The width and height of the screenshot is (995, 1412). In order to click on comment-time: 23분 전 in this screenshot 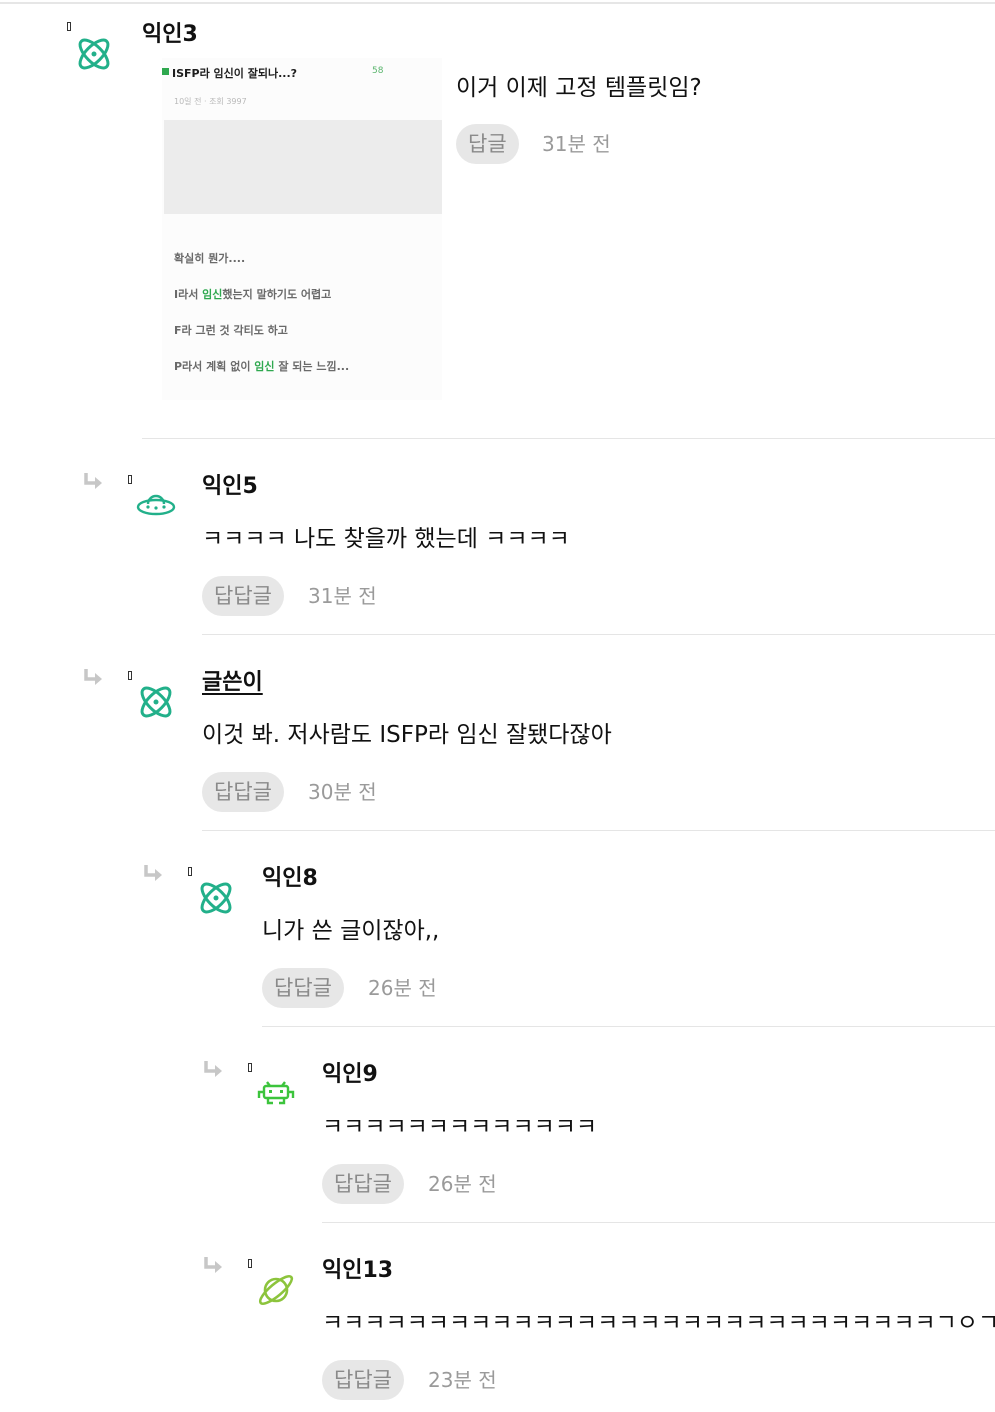, I will do `click(462, 1380)`.